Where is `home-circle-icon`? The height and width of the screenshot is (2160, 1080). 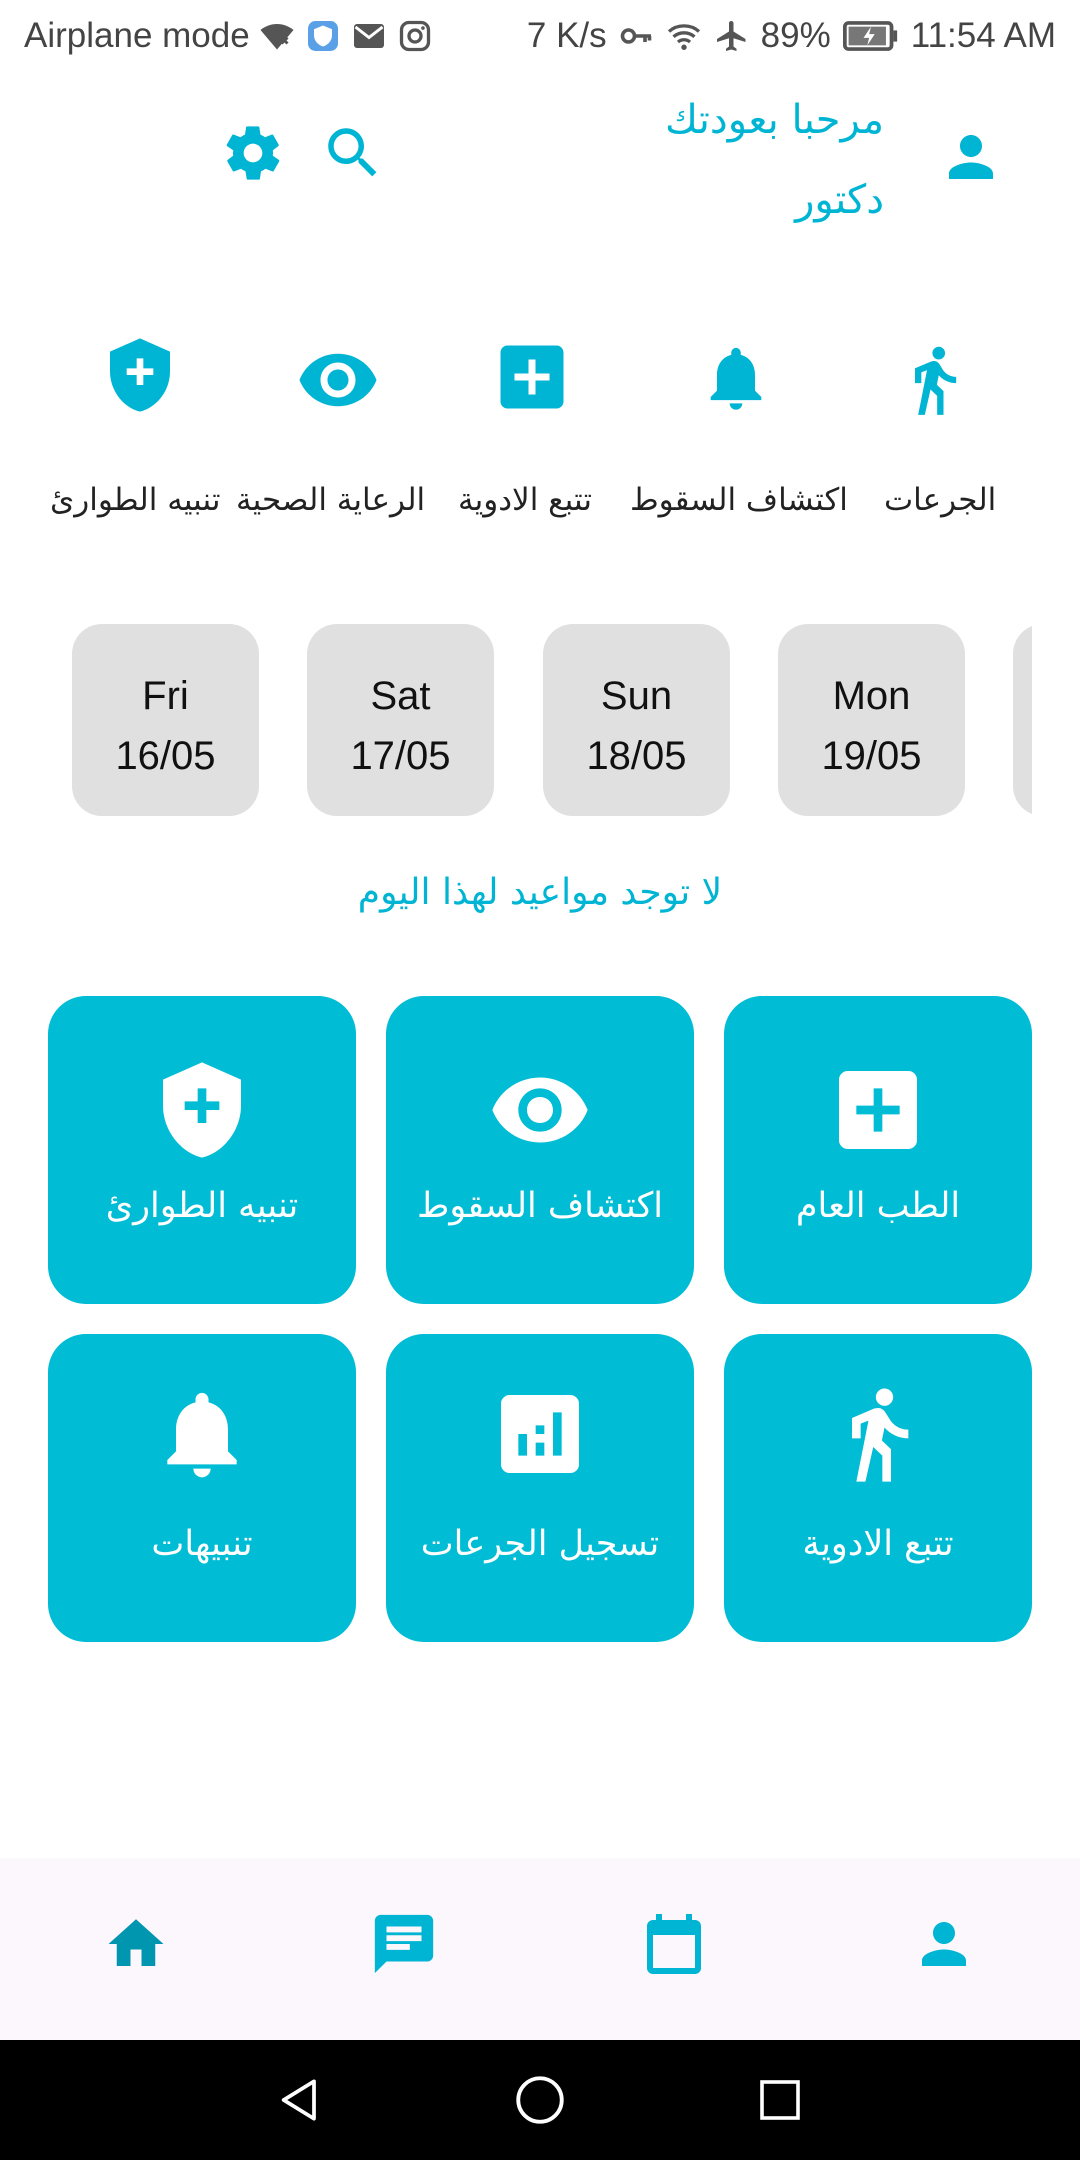
home-circle-icon is located at coordinates (540, 2100).